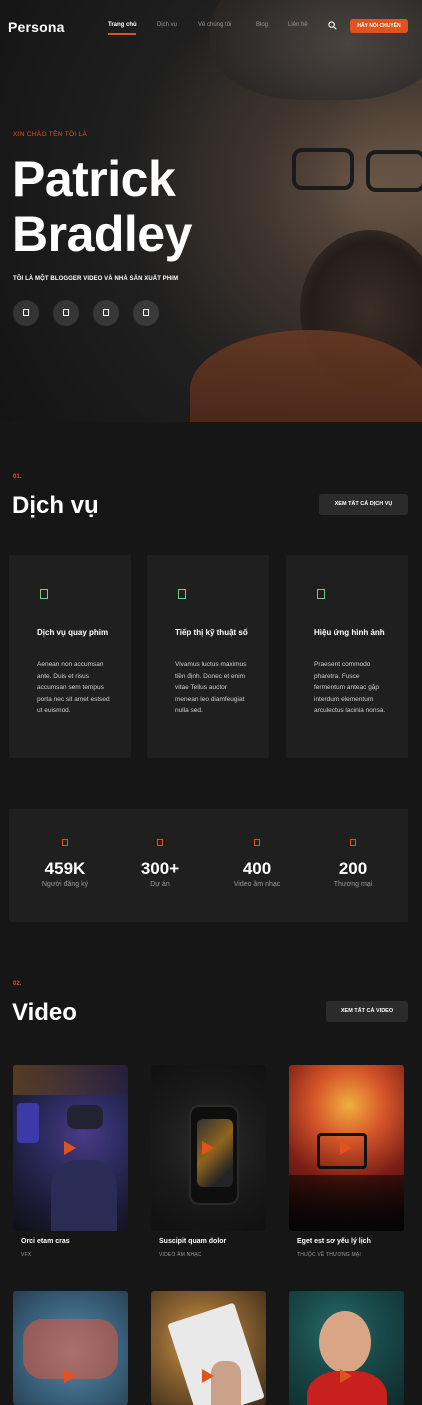  What do you see at coordinates (321, 594) in the screenshot?
I see `visual-effects-icon` at bounding box center [321, 594].